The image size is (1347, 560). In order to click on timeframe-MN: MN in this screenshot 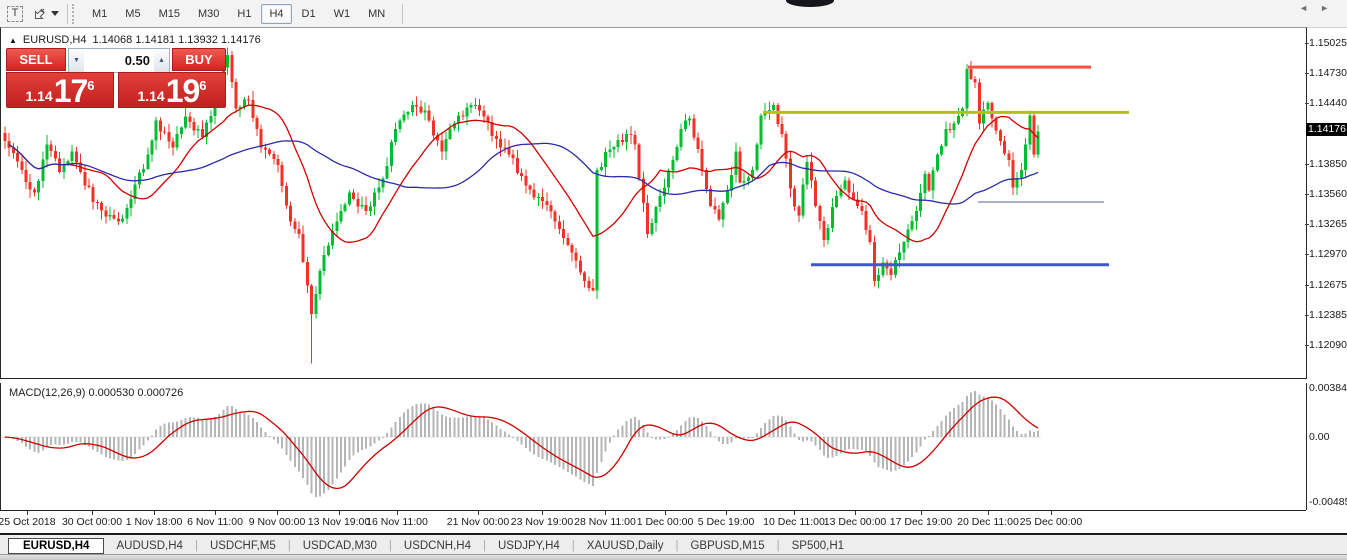, I will do `click(376, 14)`.